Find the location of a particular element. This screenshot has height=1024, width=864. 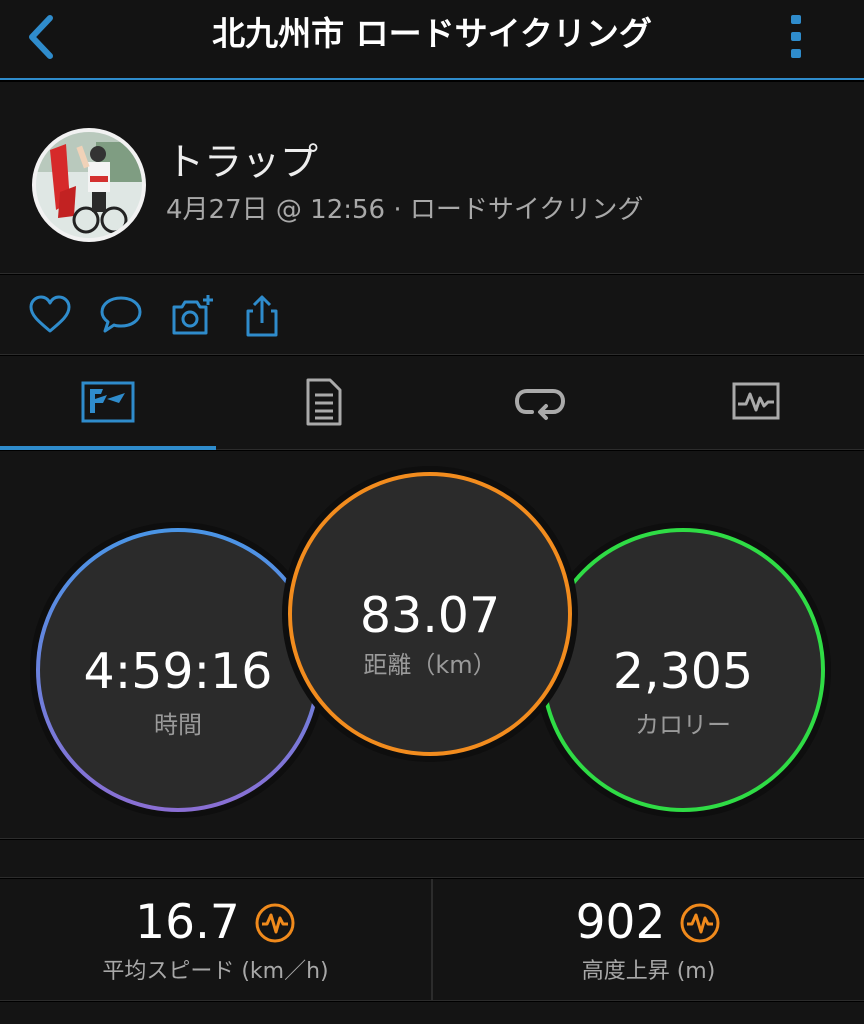

metrics-row: 16.7 平均スピード (km／h) 902 高度上昇 (m) is located at coordinates (432, 940).